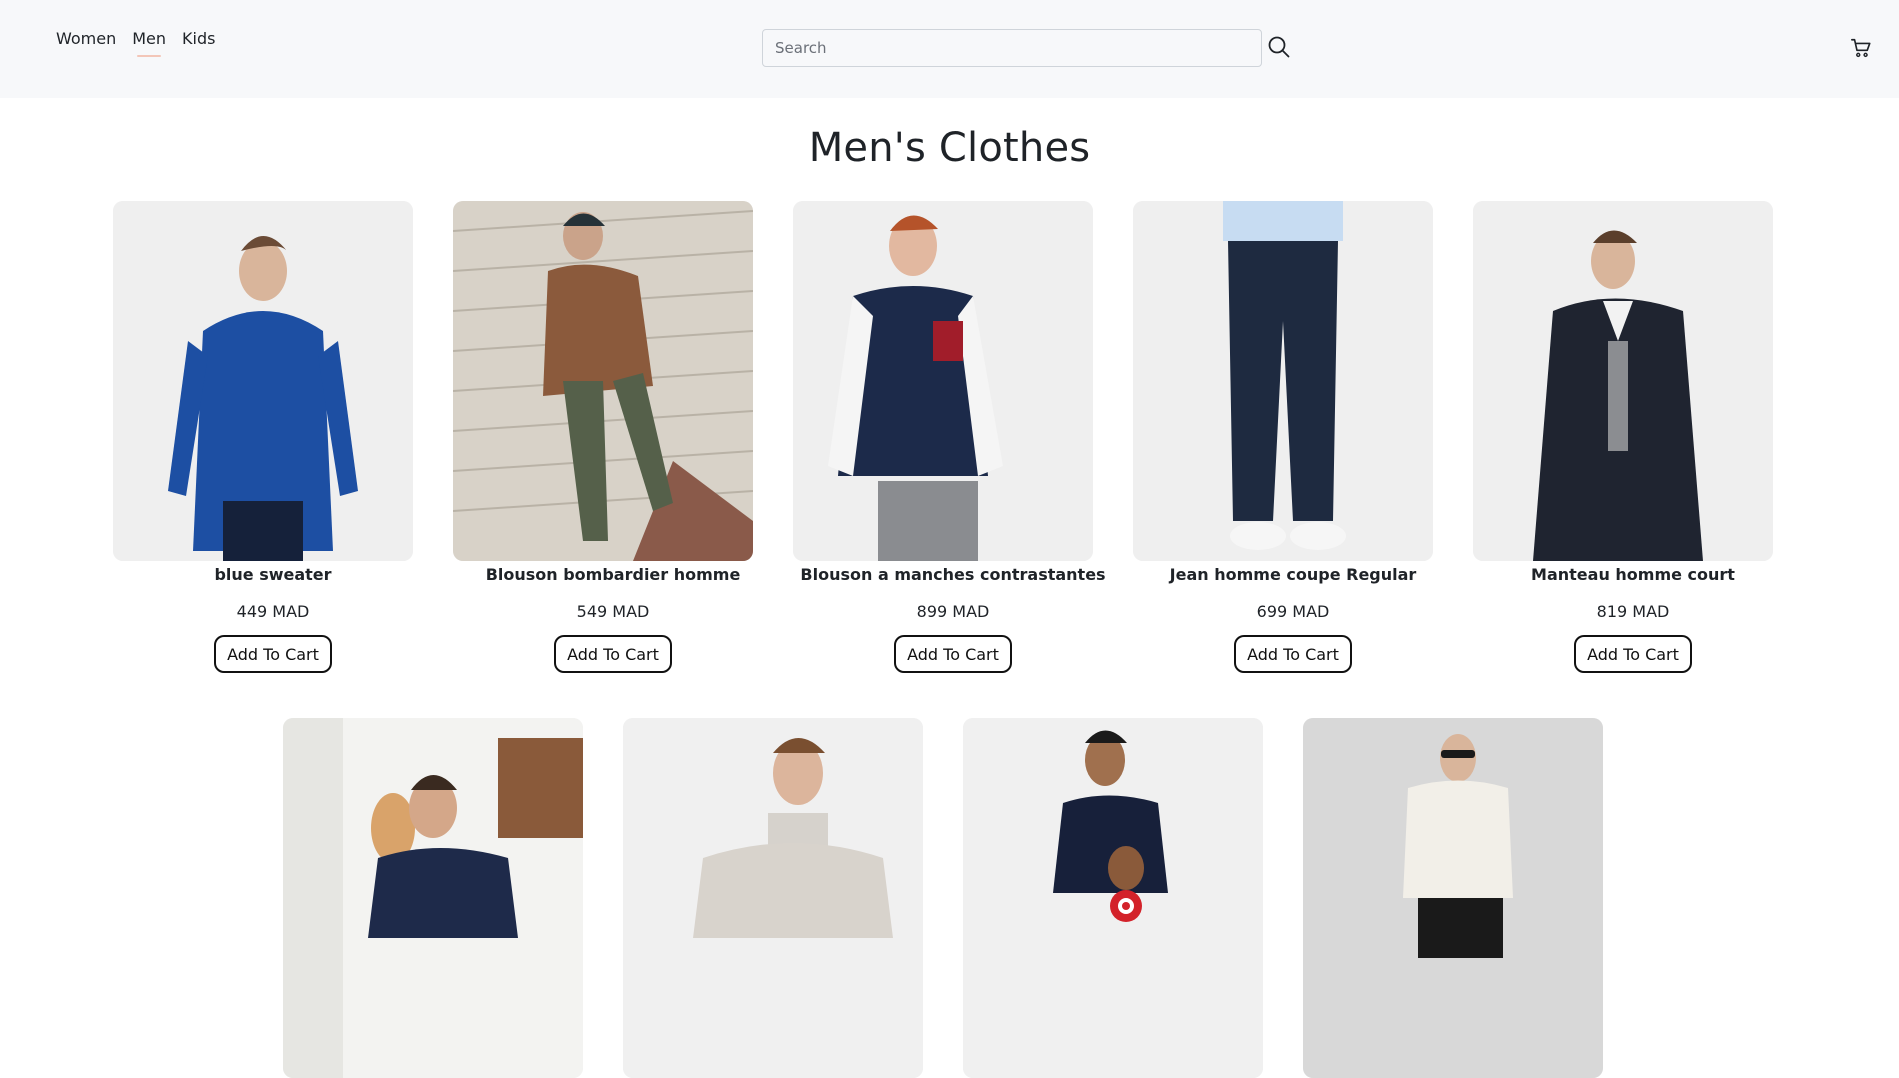  I want to click on product-price: 899 MAD, so click(953, 611).